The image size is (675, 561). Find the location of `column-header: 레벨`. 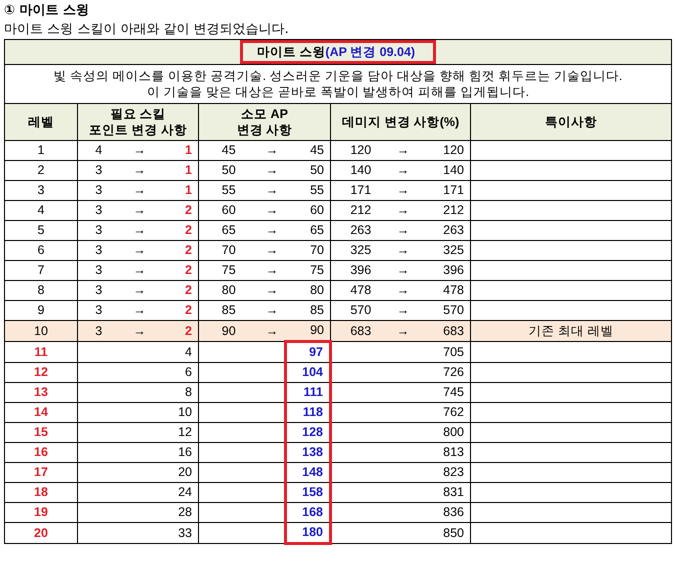

column-header: 레벨 is located at coordinates (41, 122).